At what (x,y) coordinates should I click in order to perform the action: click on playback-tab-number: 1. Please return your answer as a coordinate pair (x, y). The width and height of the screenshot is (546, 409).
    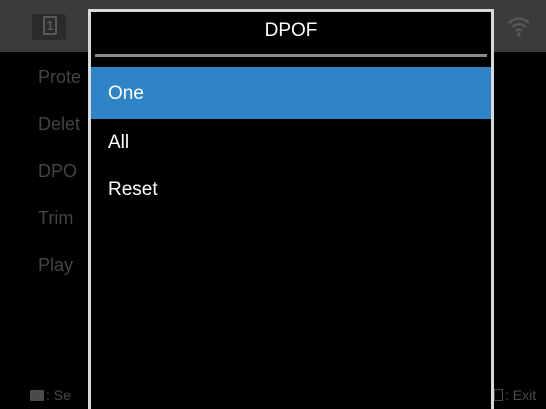
    Looking at the image, I should click on (50, 25).